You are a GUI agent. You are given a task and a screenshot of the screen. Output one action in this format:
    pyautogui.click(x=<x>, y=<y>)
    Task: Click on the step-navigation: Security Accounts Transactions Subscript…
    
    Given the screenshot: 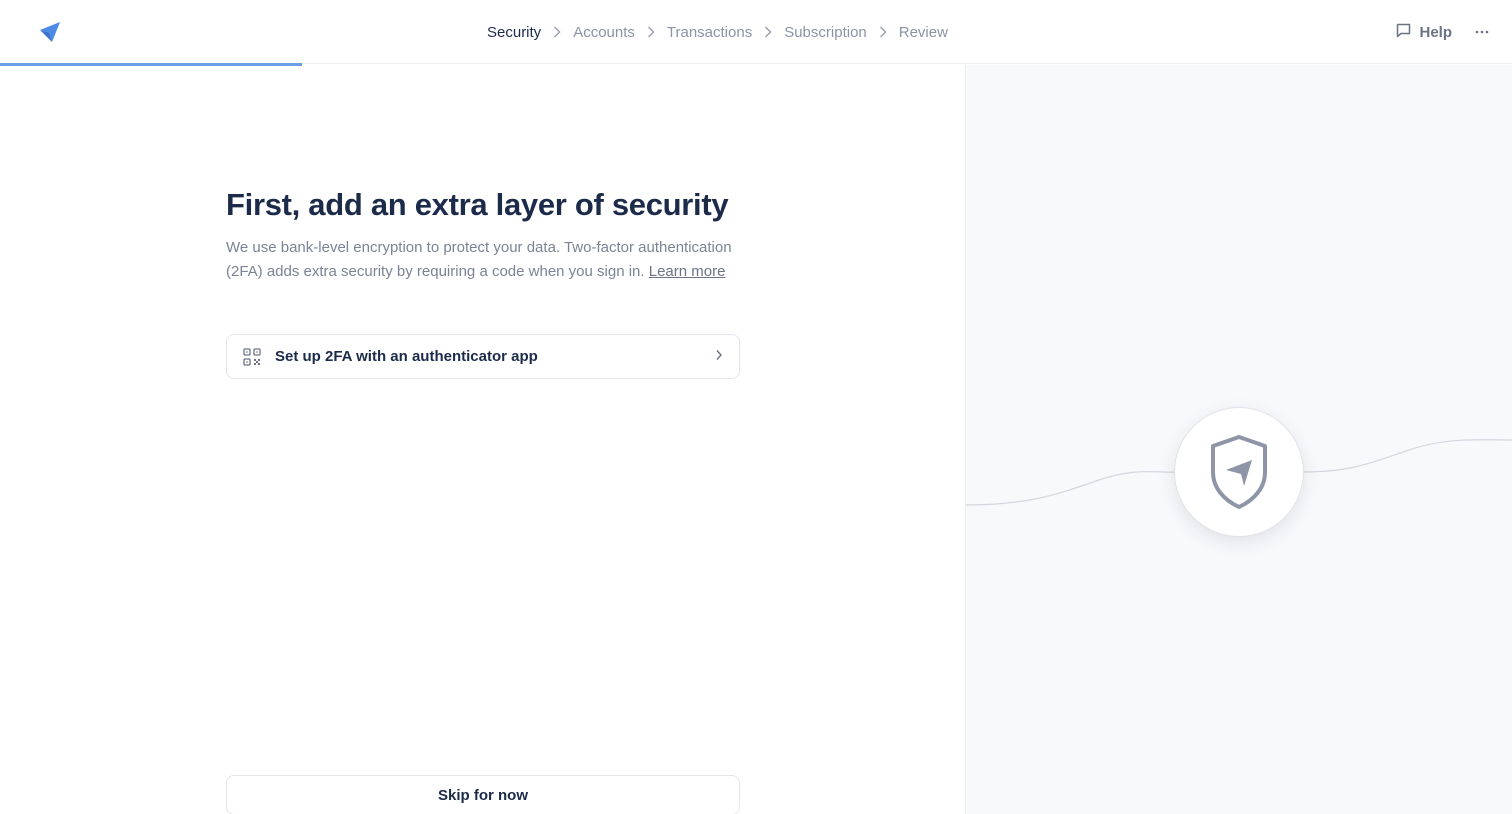 What is the action you would take?
    pyautogui.click(x=717, y=32)
    